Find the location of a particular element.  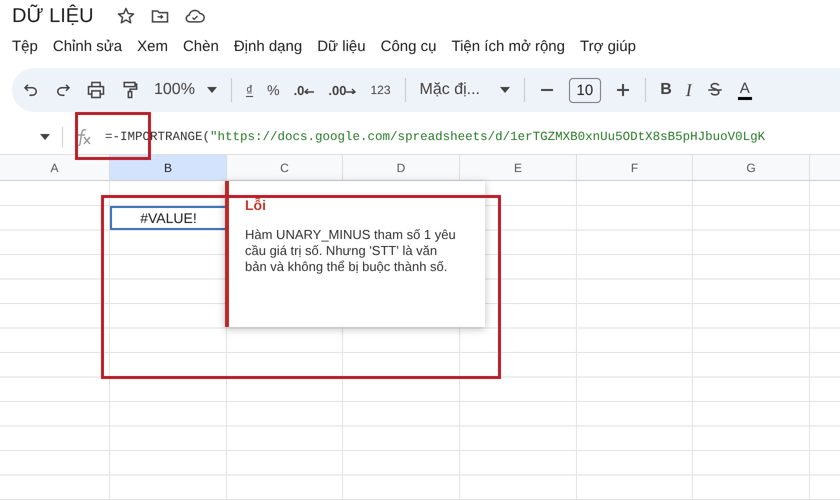

menu-item: Tệp is located at coordinates (25, 46).